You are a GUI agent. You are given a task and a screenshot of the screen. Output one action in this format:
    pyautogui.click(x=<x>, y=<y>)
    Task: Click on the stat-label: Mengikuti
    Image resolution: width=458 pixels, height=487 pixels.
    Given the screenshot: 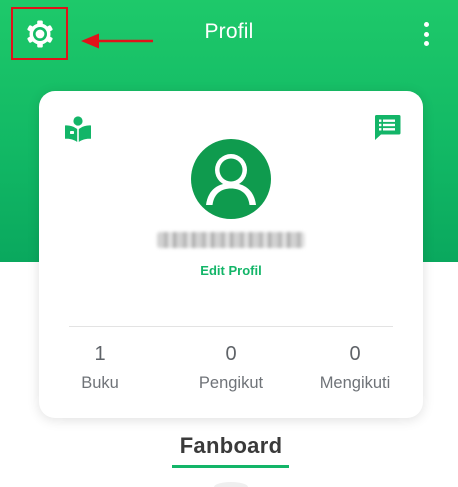 What is the action you would take?
    pyautogui.click(x=355, y=383)
    